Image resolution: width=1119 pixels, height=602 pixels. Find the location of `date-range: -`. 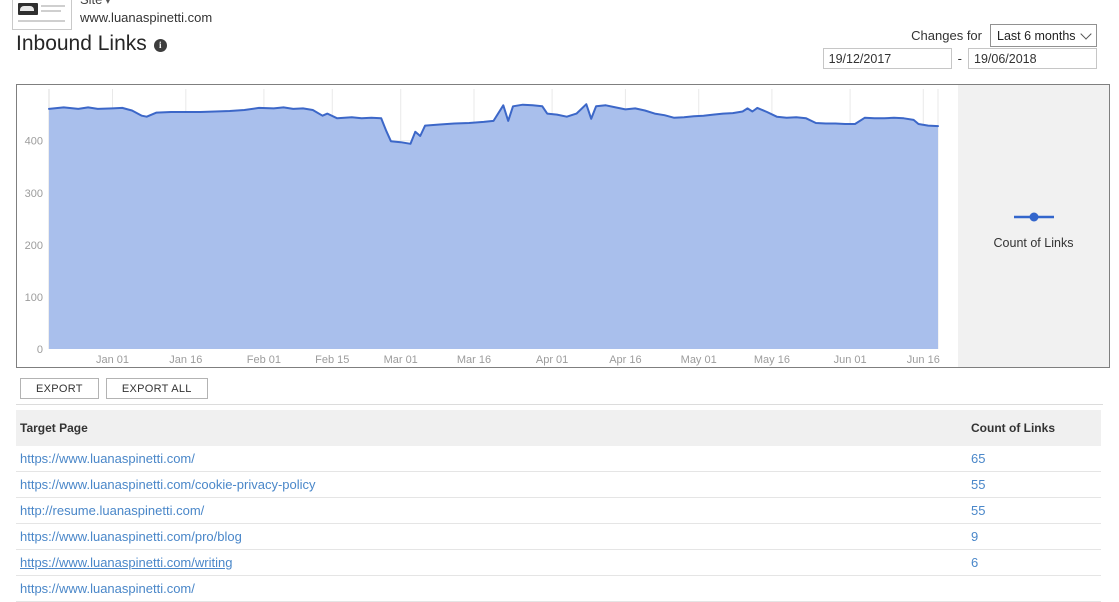

date-range: - is located at coordinates (959, 58).